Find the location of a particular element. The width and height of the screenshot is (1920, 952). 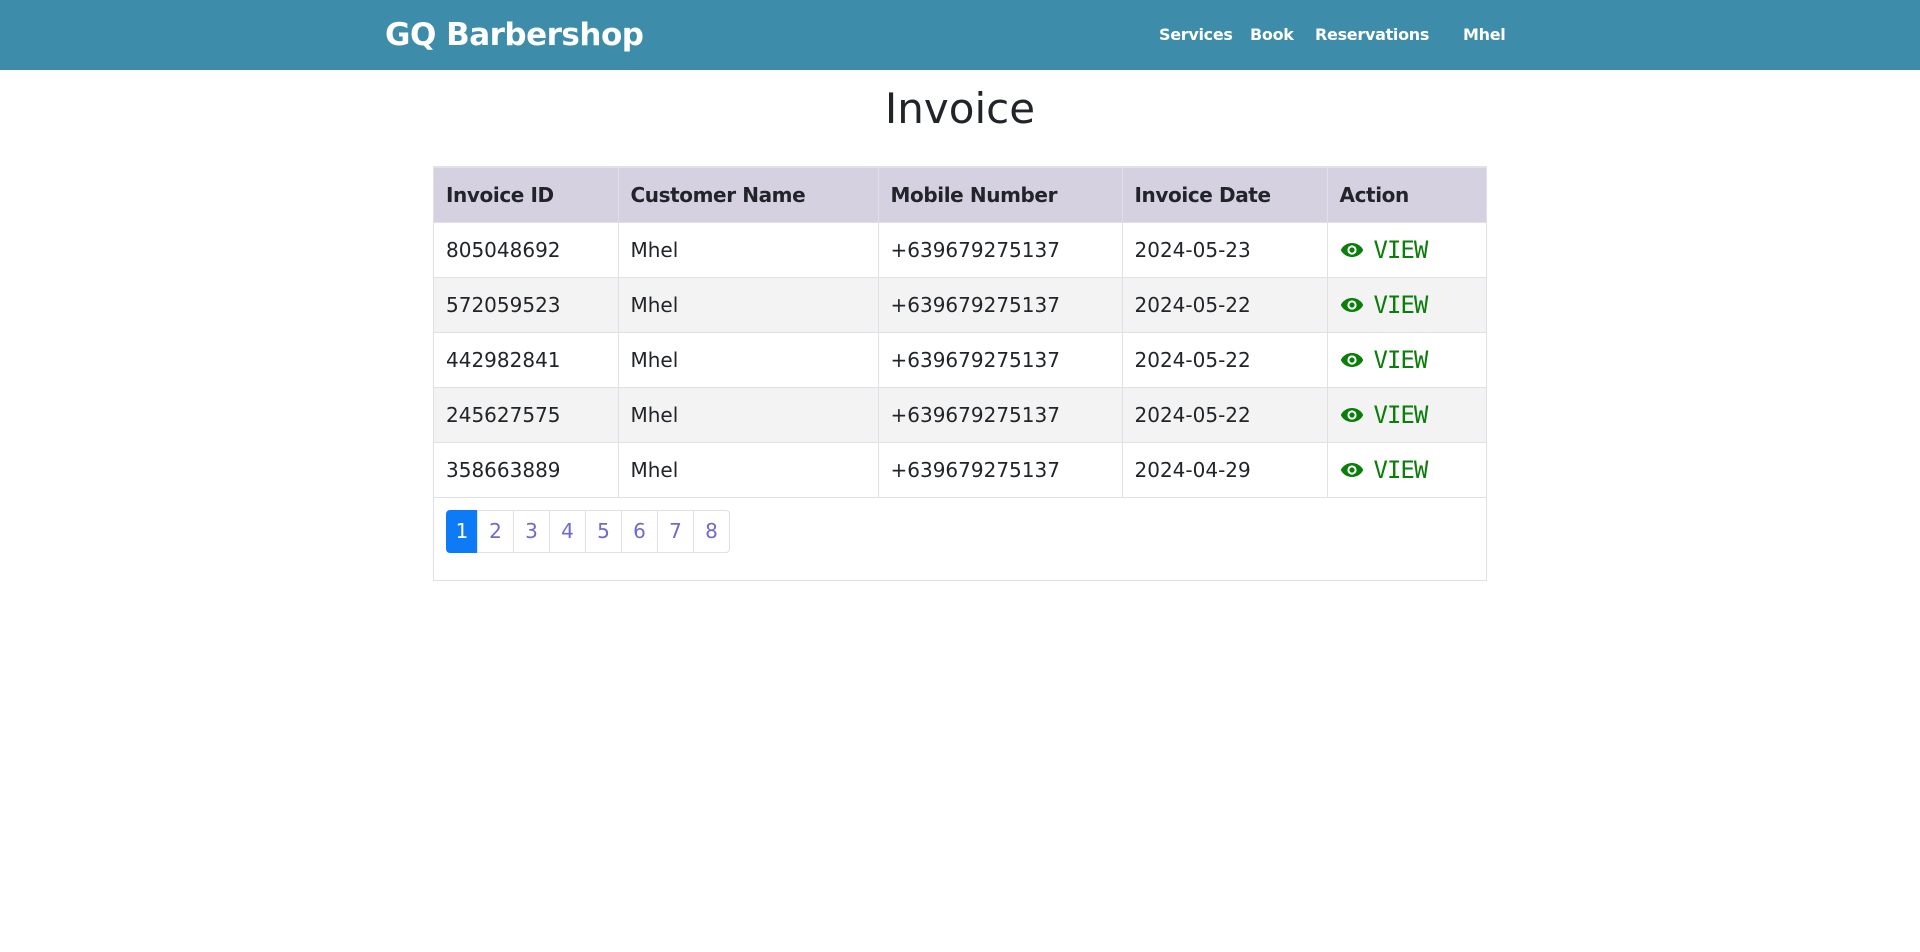

page-title: Invoice is located at coordinates (960, 108).